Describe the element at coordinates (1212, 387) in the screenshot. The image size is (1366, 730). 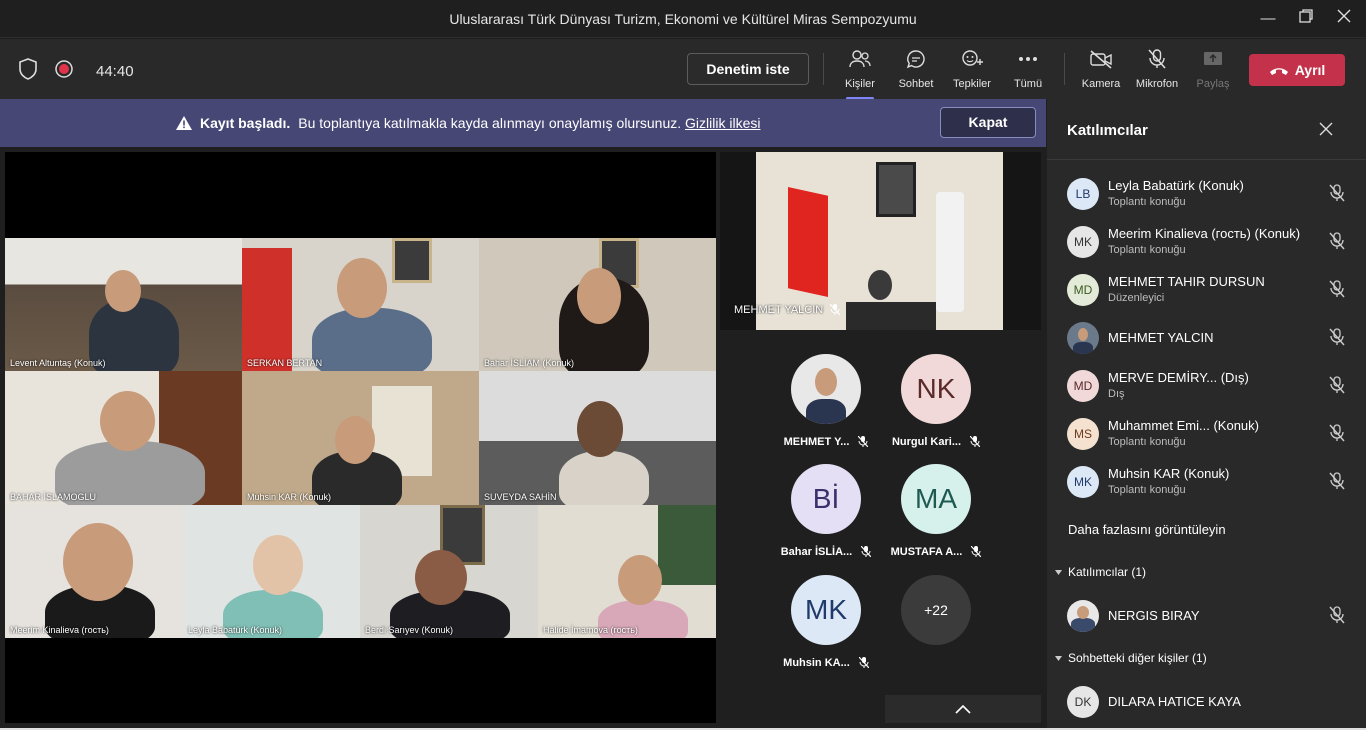
I see `participant-row: MD MERVE DEMİRY... (Dış) Dış` at that location.